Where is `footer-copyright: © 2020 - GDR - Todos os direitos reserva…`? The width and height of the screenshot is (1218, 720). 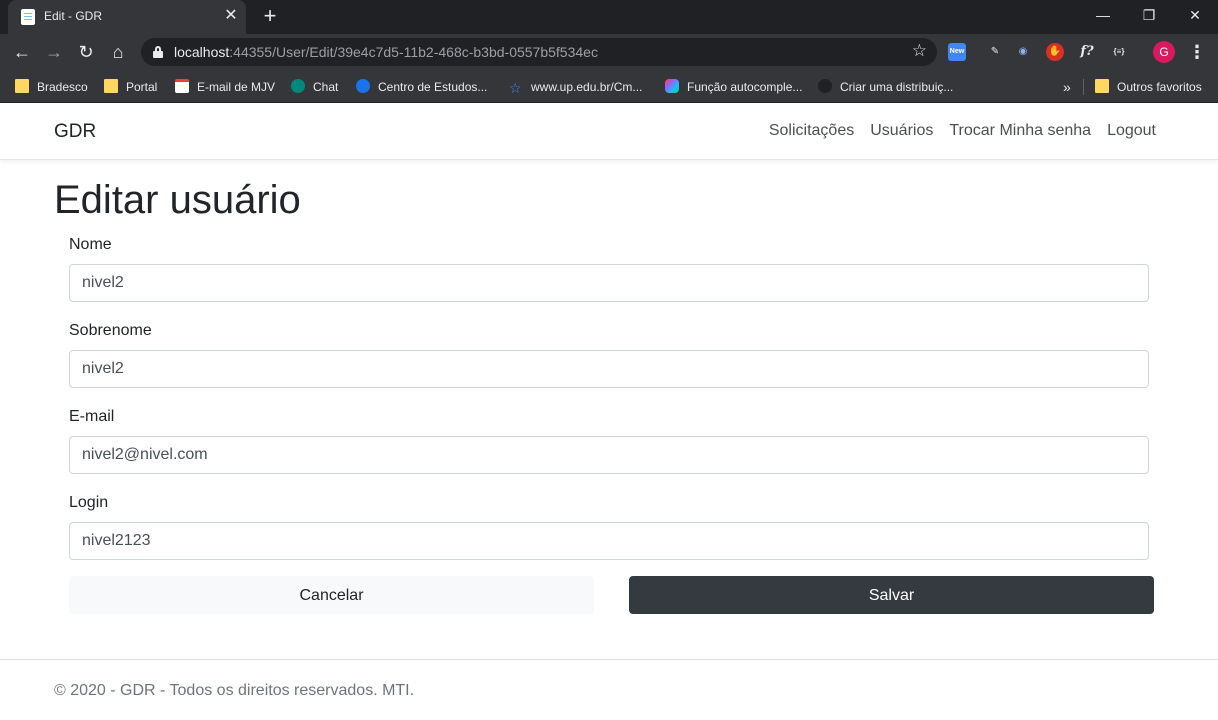 footer-copyright: © 2020 - GDR - Todos os direitos reserva… is located at coordinates (234, 690).